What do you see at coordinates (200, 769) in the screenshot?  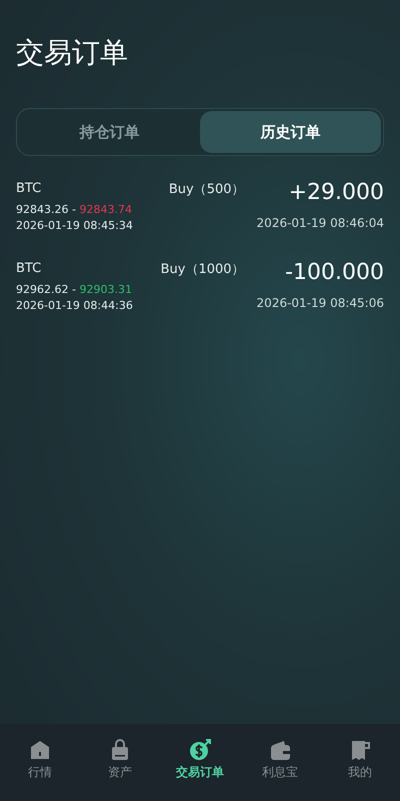 I see `nav-tab: 交易订单` at bounding box center [200, 769].